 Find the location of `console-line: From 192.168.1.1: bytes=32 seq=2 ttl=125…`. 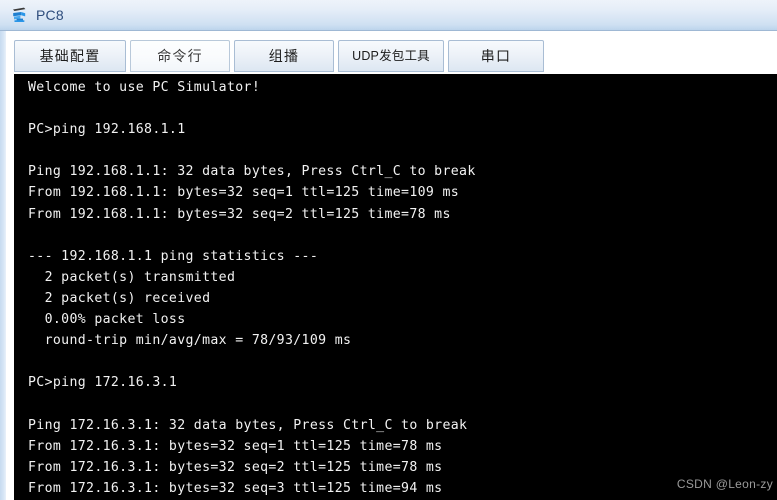

console-line: From 192.168.1.1: bytes=32 seq=2 ttl=125… is located at coordinates (239, 214).